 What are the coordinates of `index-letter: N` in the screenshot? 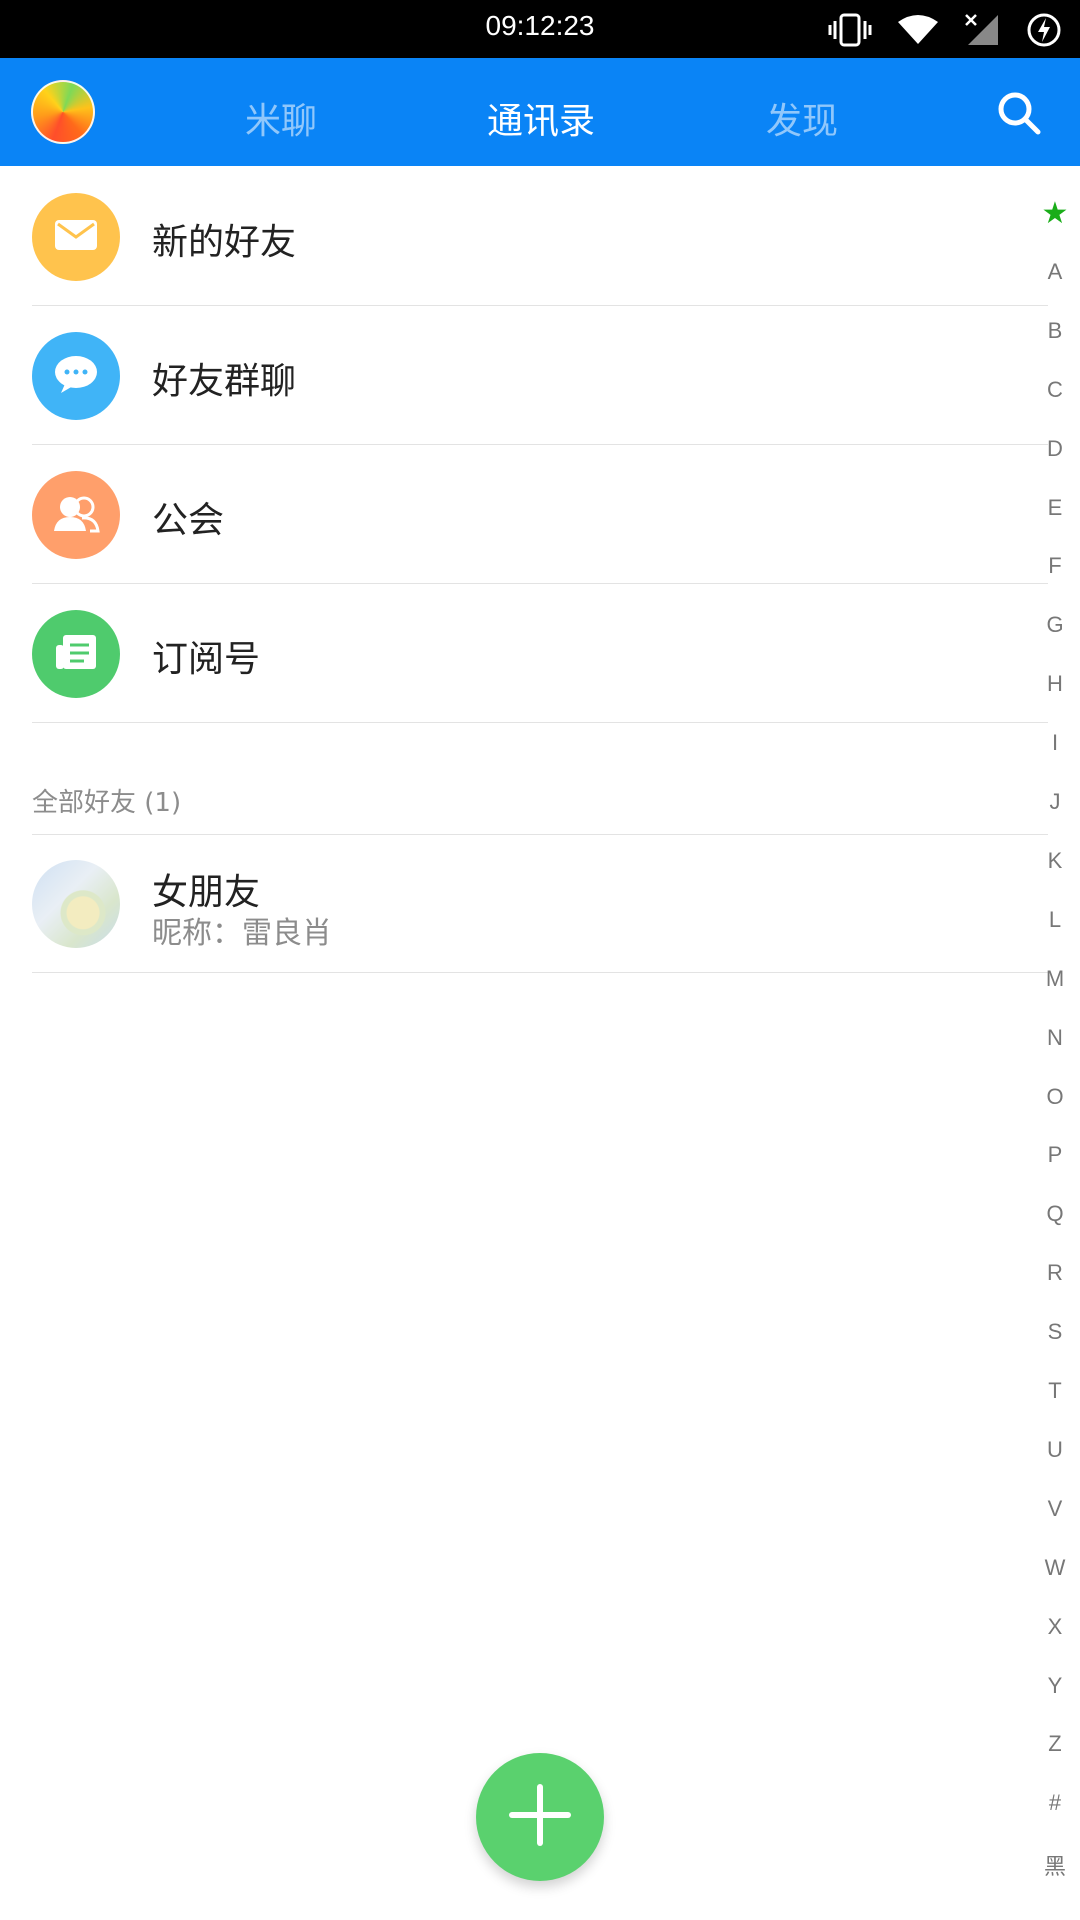 It's located at (1055, 1038).